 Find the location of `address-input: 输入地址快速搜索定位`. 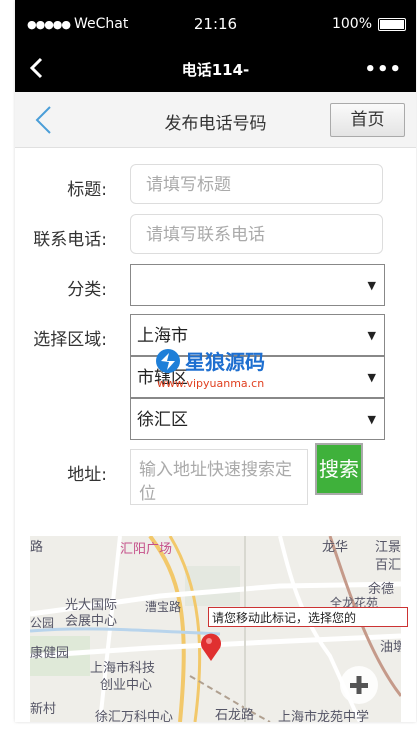

address-input: 输入地址快速搜索定位 is located at coordinates (219, 477).